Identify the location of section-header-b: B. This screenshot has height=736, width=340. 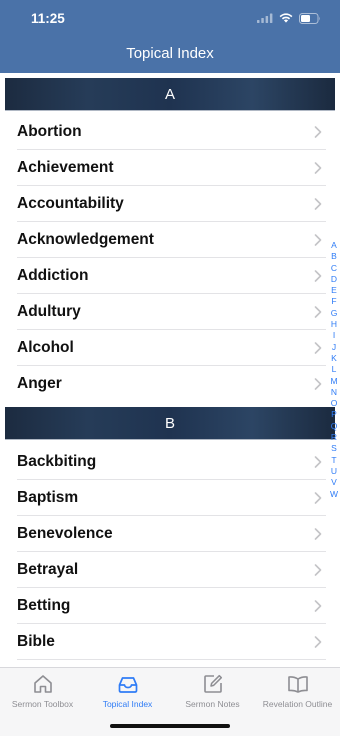
(170, 423).